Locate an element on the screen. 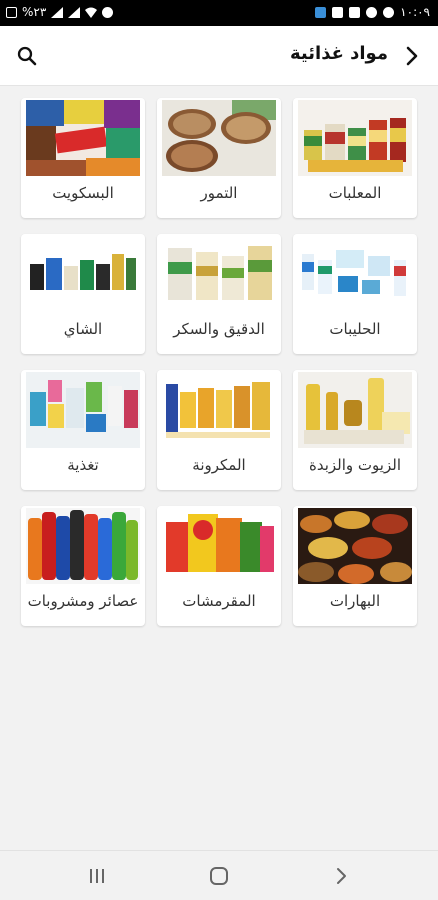  system-back-button is located at coordinates (341, 876).